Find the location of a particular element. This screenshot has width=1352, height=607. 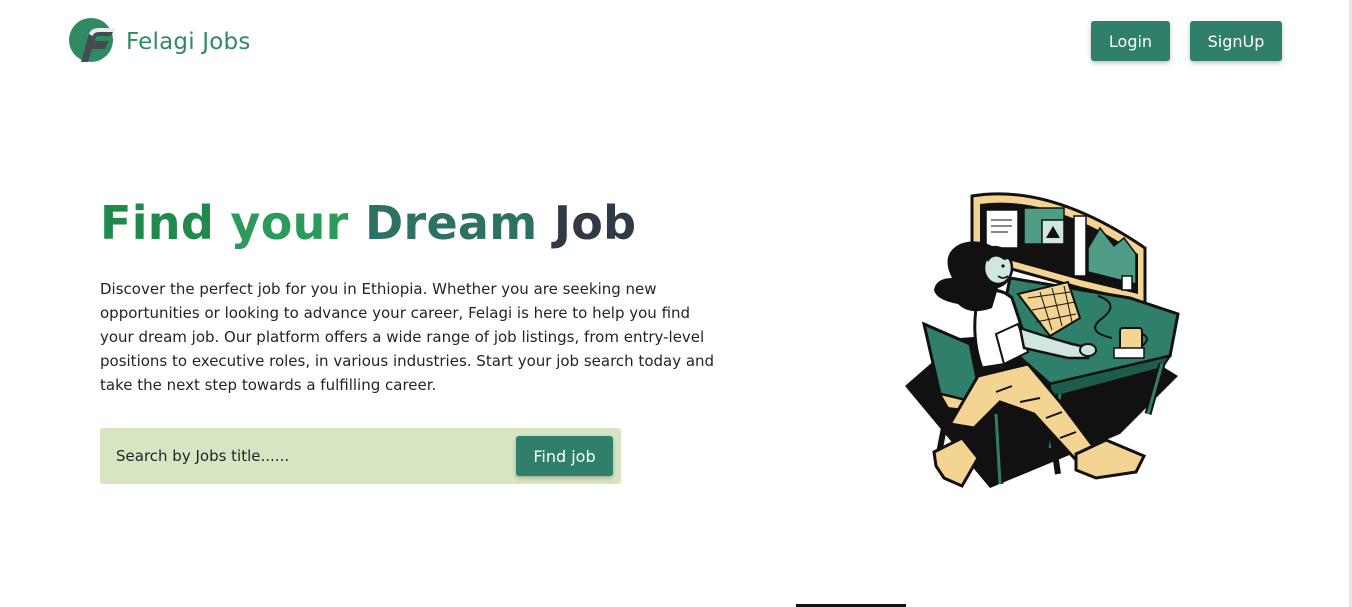

job-search-bar: Find job is located at coordinates (360, 456).